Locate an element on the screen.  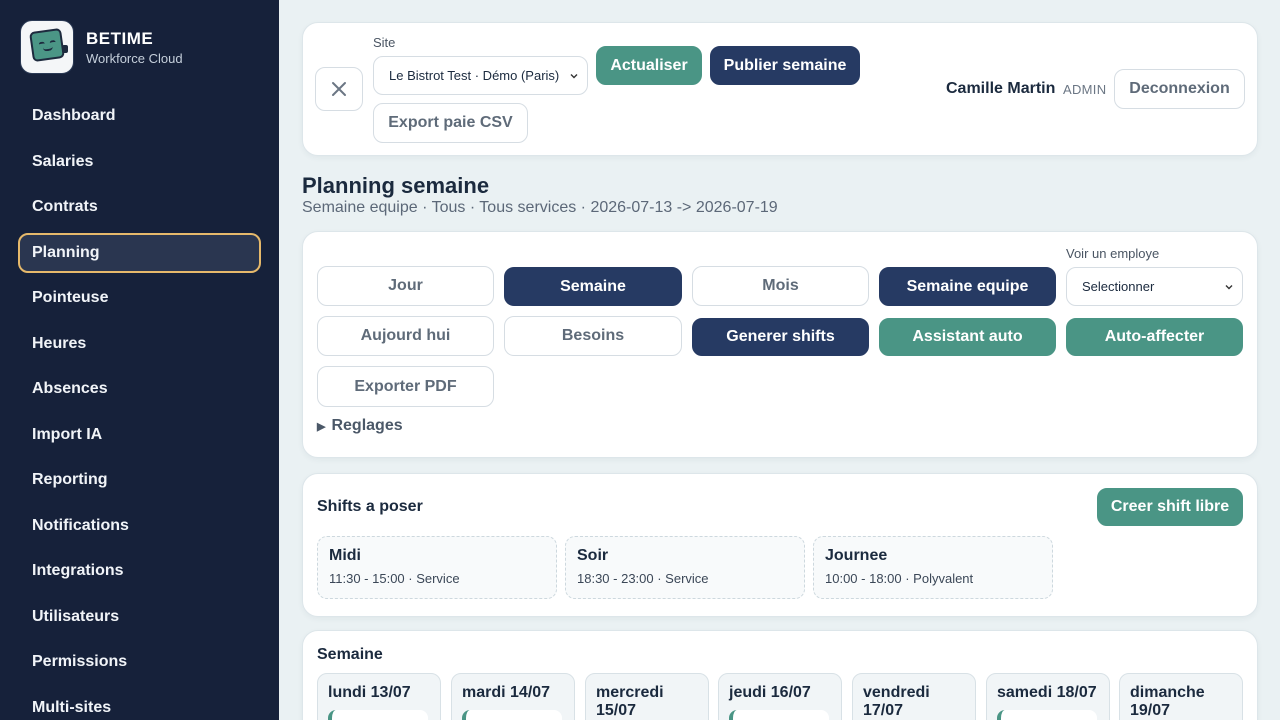
day-label: vendredi 17/07 is located at coordinates (896, 701).